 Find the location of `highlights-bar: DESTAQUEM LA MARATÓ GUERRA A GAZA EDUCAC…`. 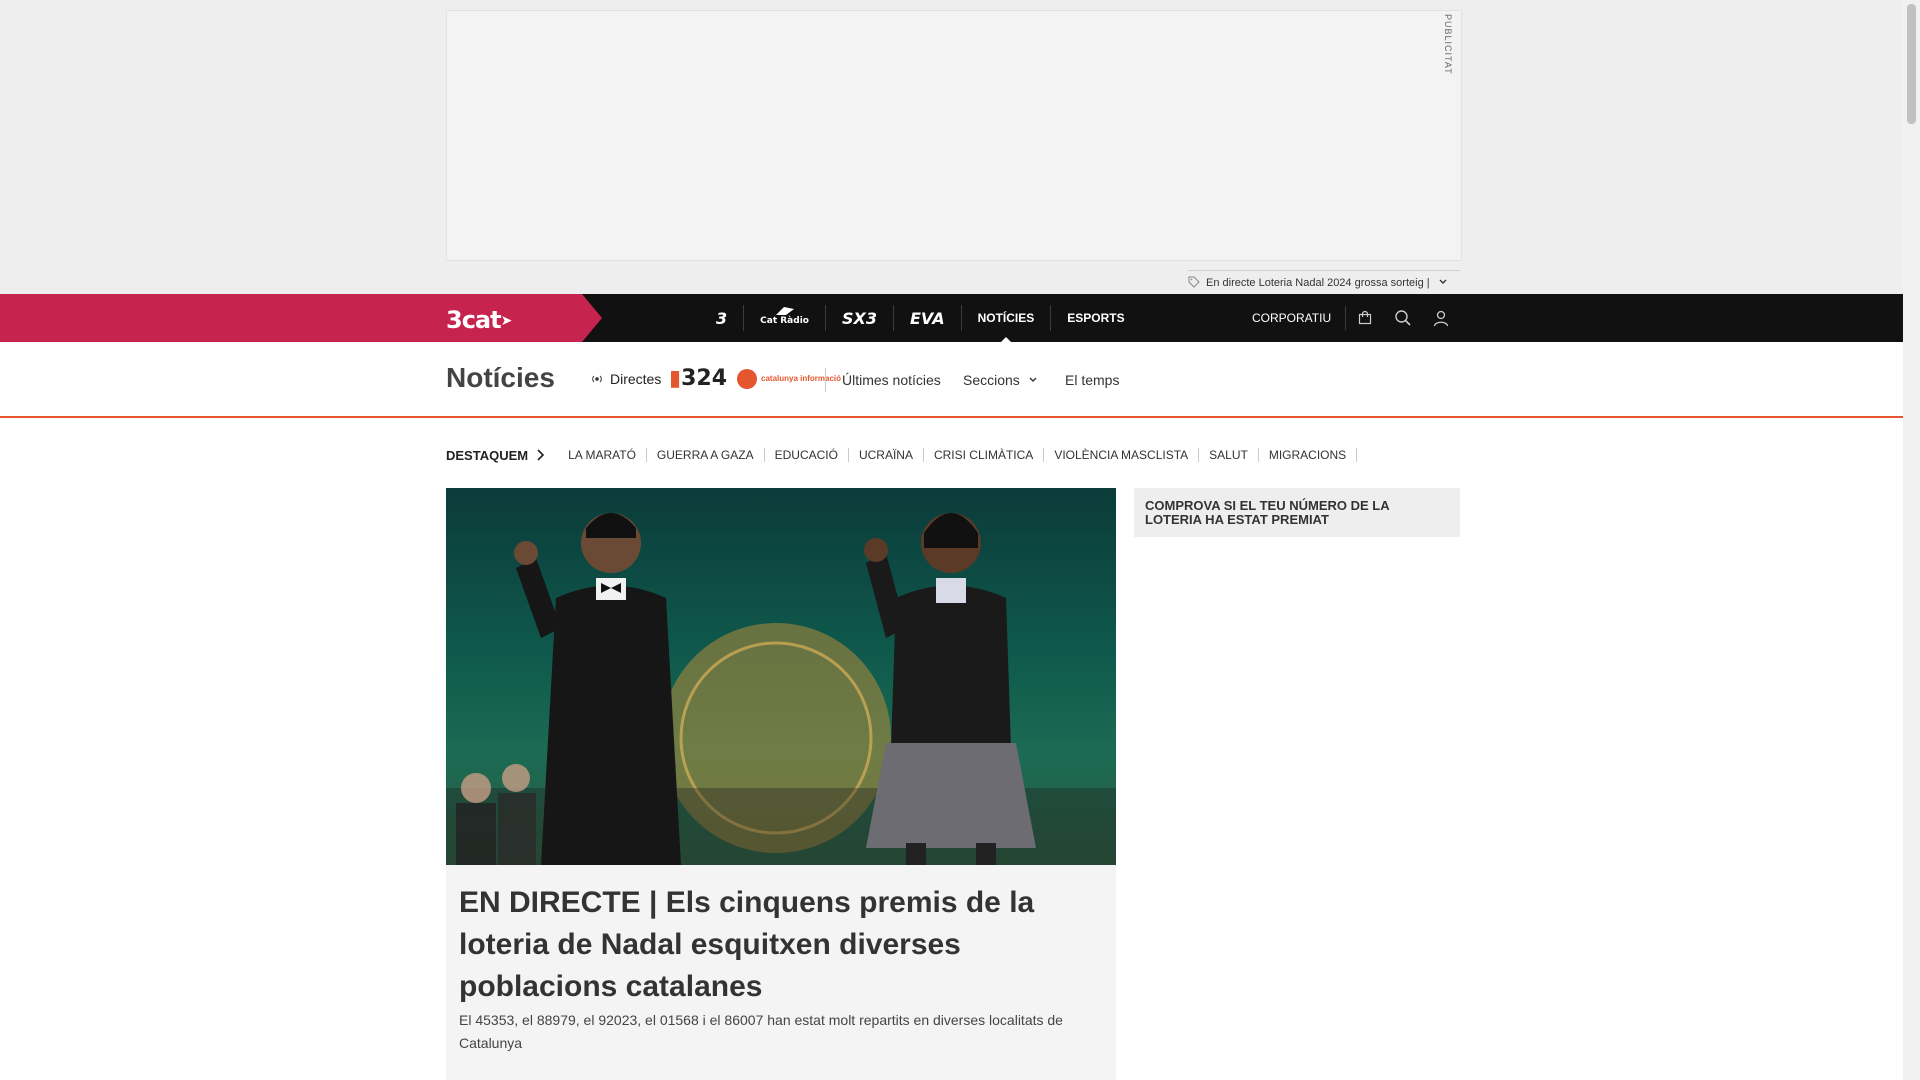

highlights-bar: DESTAQUEM LA MARATÓ GUERRA A GAZA EDUCAC… is located at coordinates (902, 455).